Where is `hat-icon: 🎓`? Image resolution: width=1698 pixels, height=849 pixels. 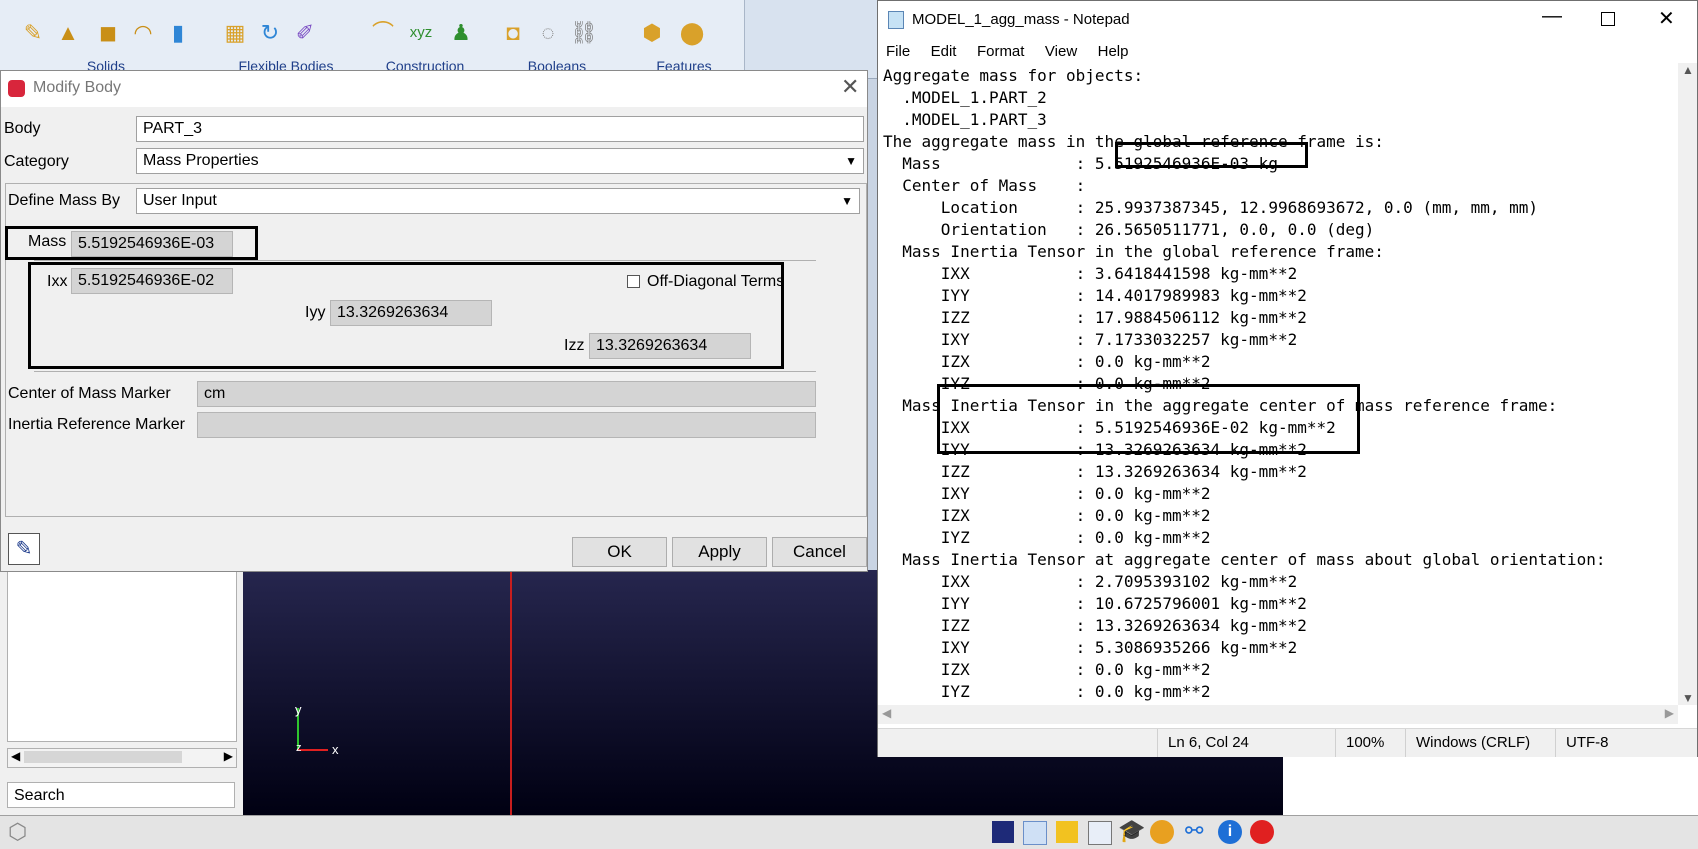 hat-icon: 🎓 is located at coordinates (1131, 831).